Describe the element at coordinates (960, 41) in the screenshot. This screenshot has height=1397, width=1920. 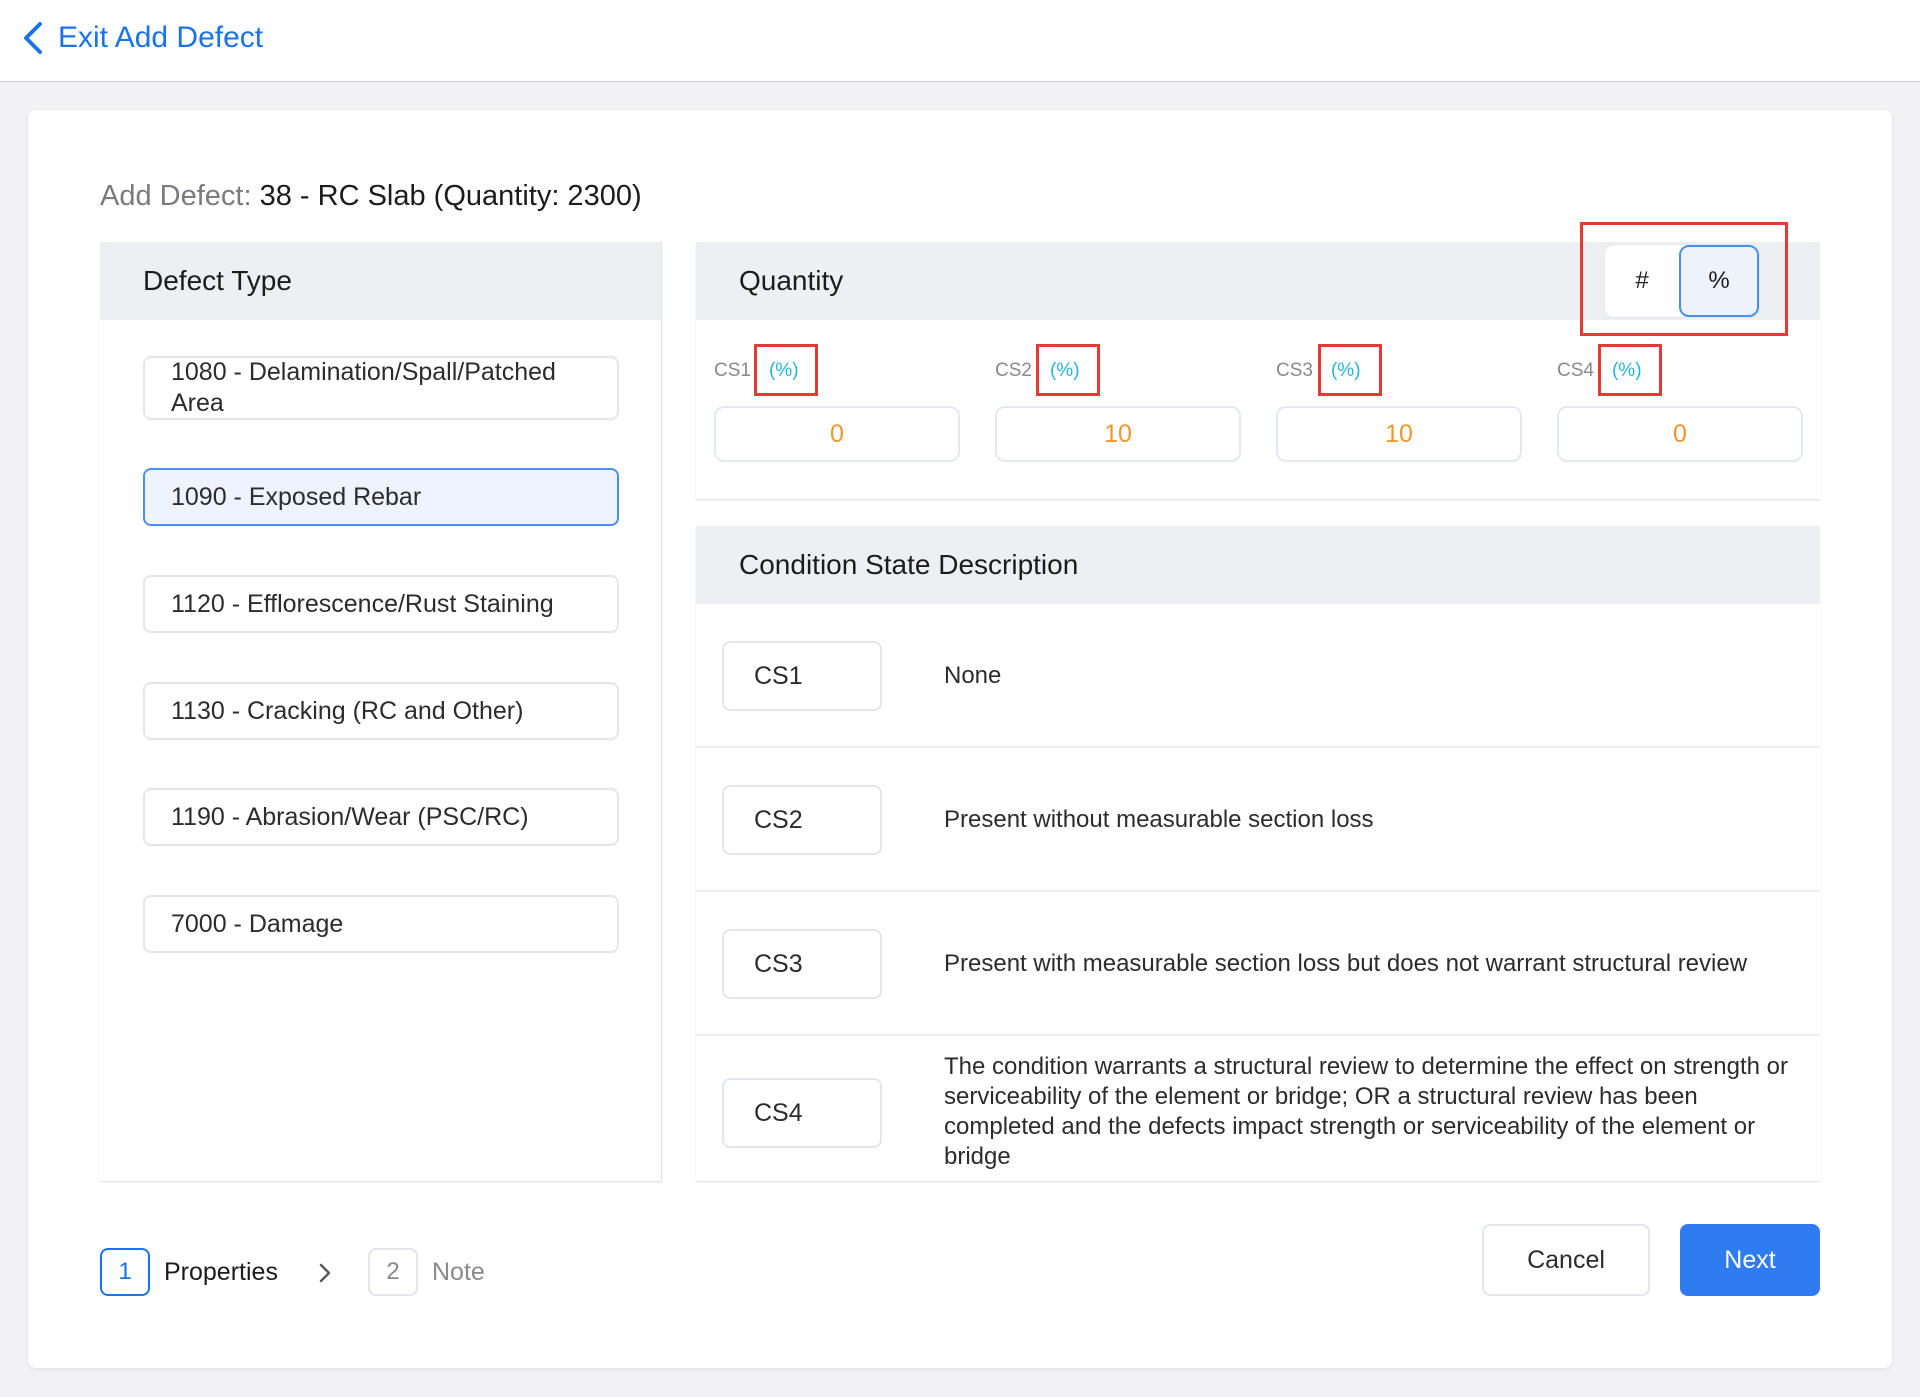
I see `top-bar: Exit Add Defect` at that location.